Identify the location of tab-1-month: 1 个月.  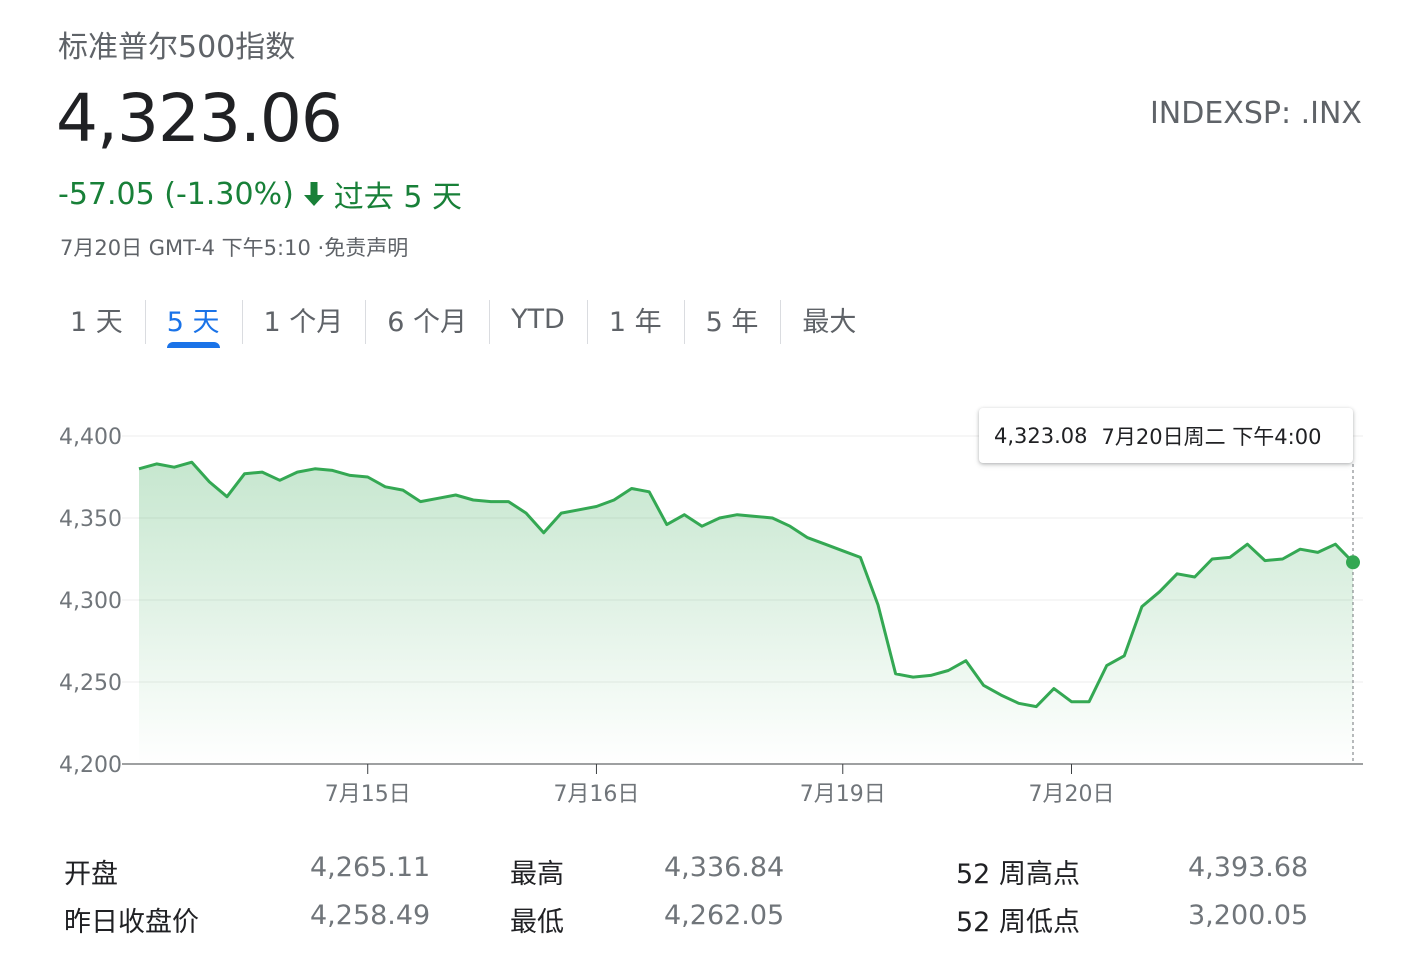
(303, 320).